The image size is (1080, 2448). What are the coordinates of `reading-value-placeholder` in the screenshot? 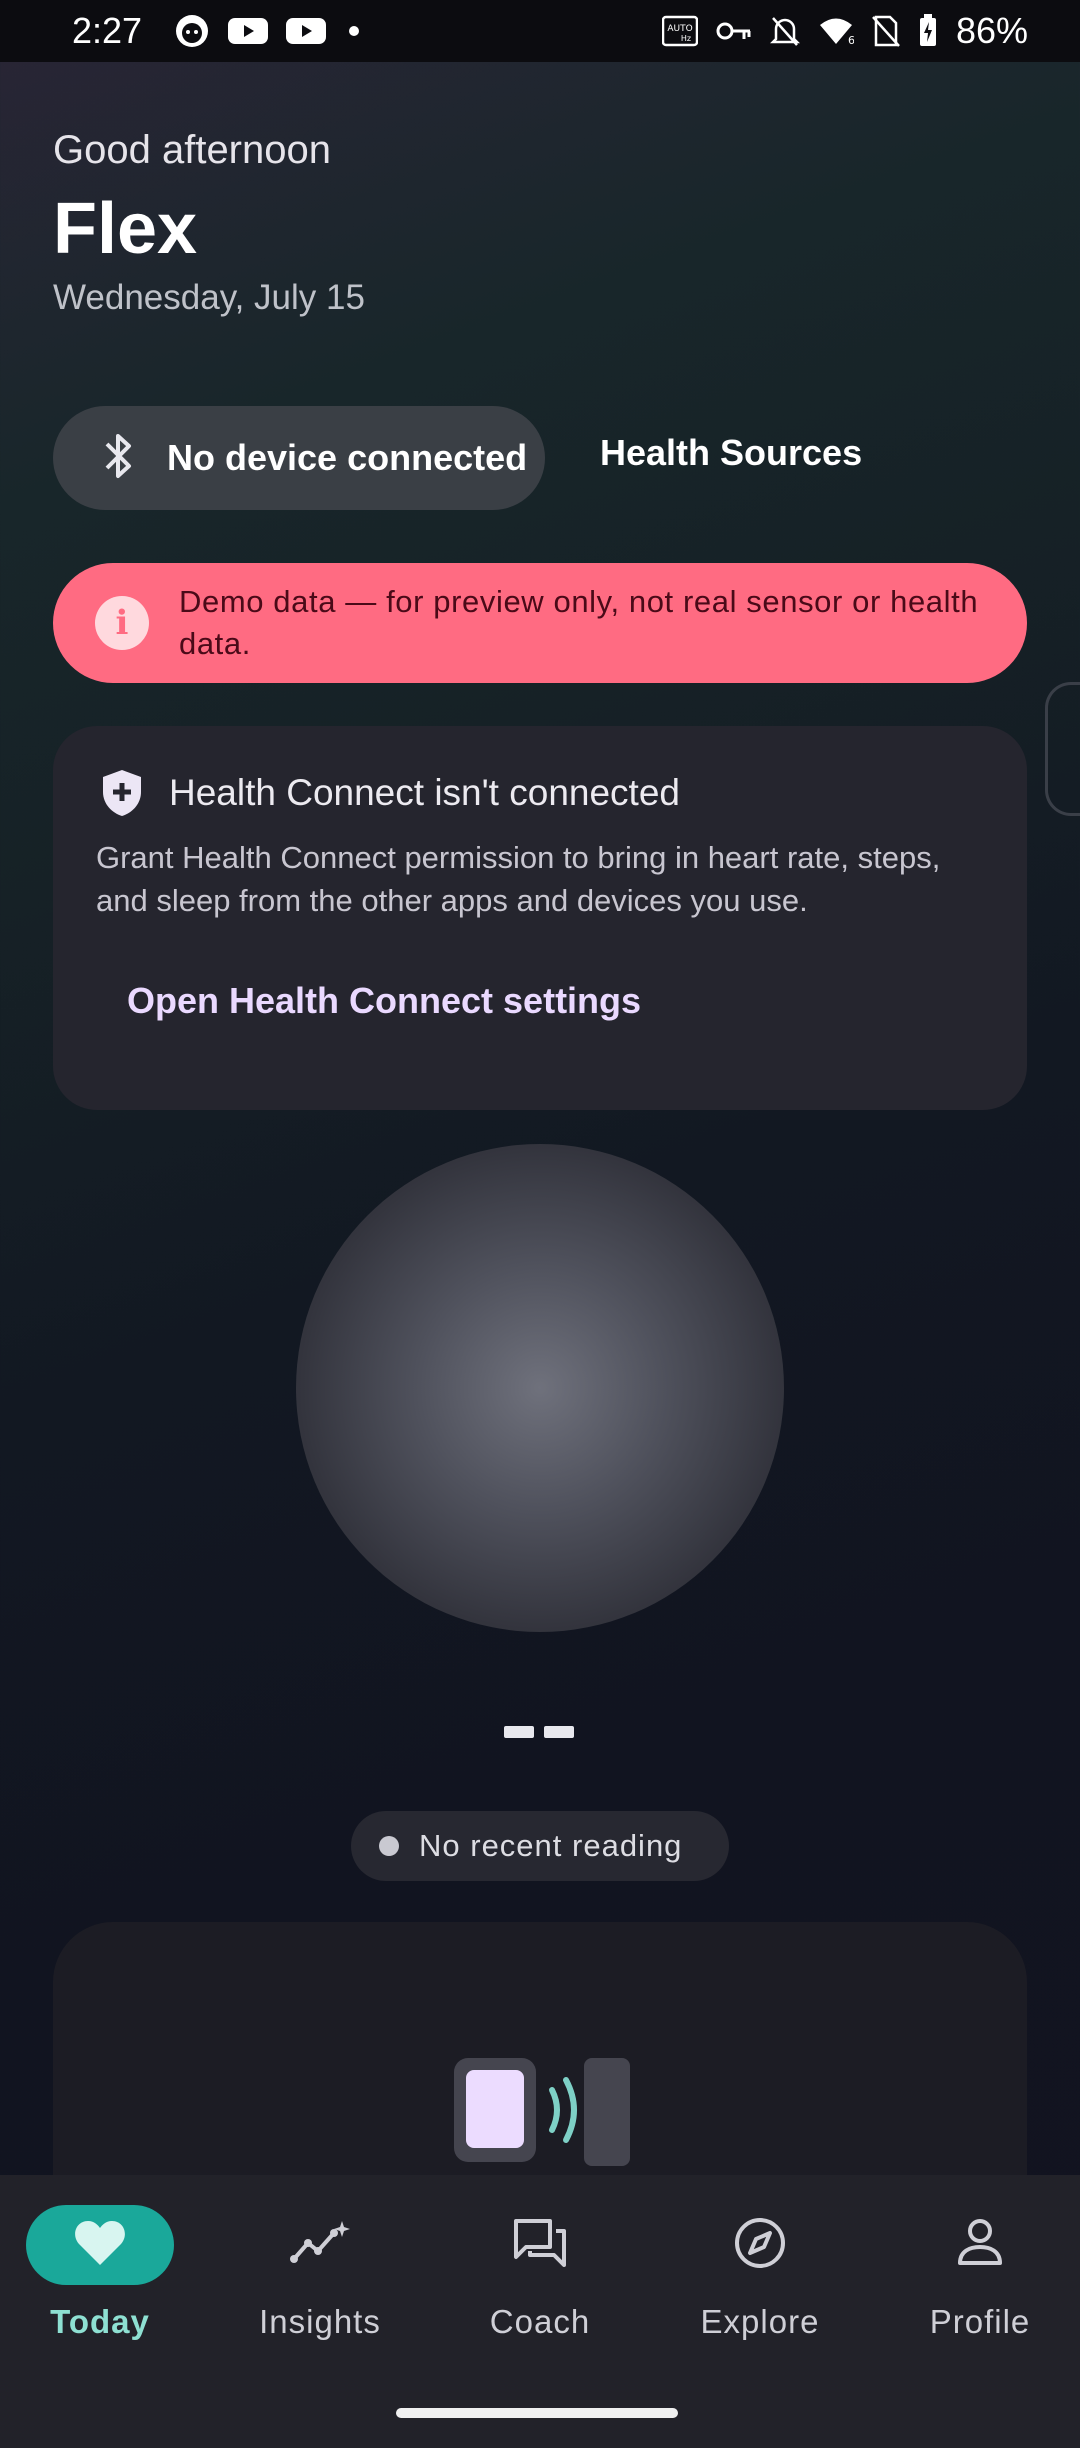 It's located at (539, 1732).